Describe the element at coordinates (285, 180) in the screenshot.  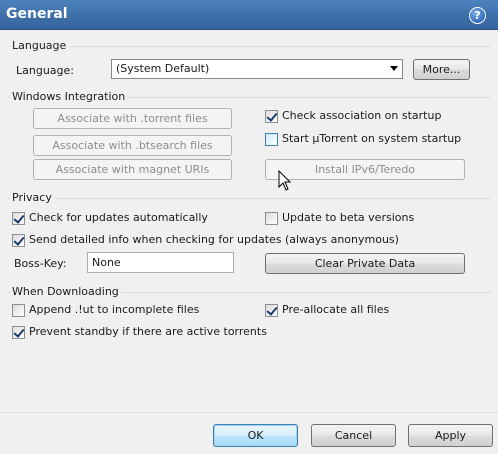
I see `mouse-cursor-icon` at that location.